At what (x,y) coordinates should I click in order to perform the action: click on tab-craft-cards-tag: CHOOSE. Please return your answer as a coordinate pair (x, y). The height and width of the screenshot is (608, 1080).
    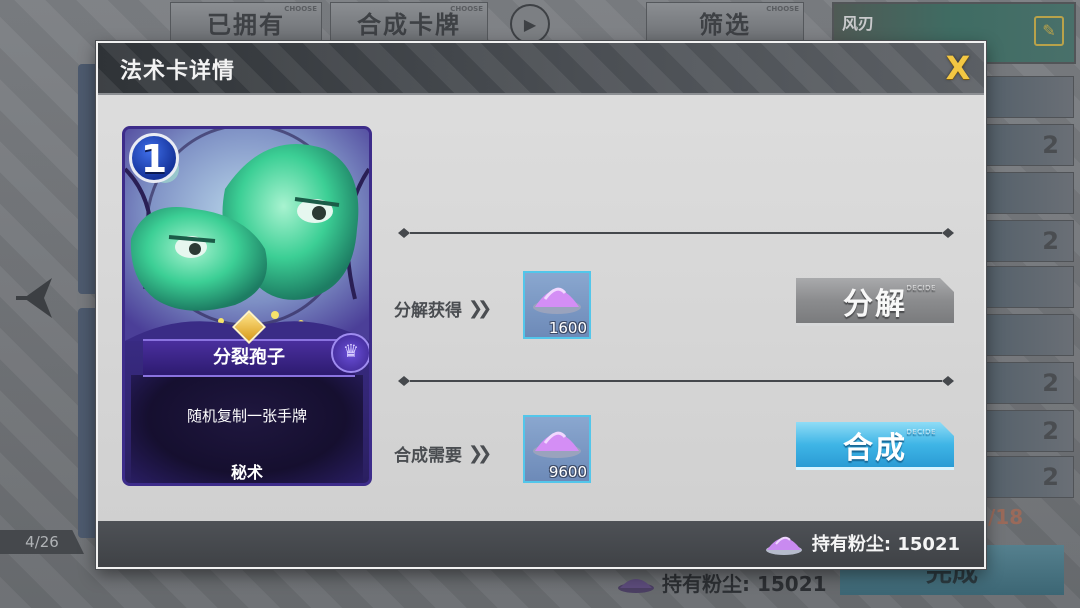
    Looking at the image, I should click on (466, 9).